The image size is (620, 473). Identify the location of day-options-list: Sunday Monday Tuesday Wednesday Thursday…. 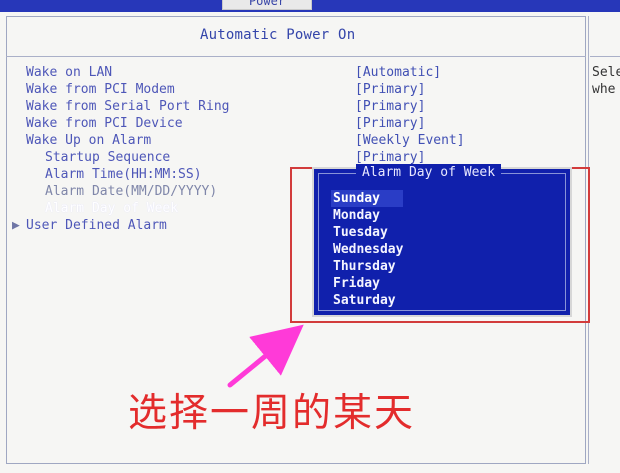
(367, 249).